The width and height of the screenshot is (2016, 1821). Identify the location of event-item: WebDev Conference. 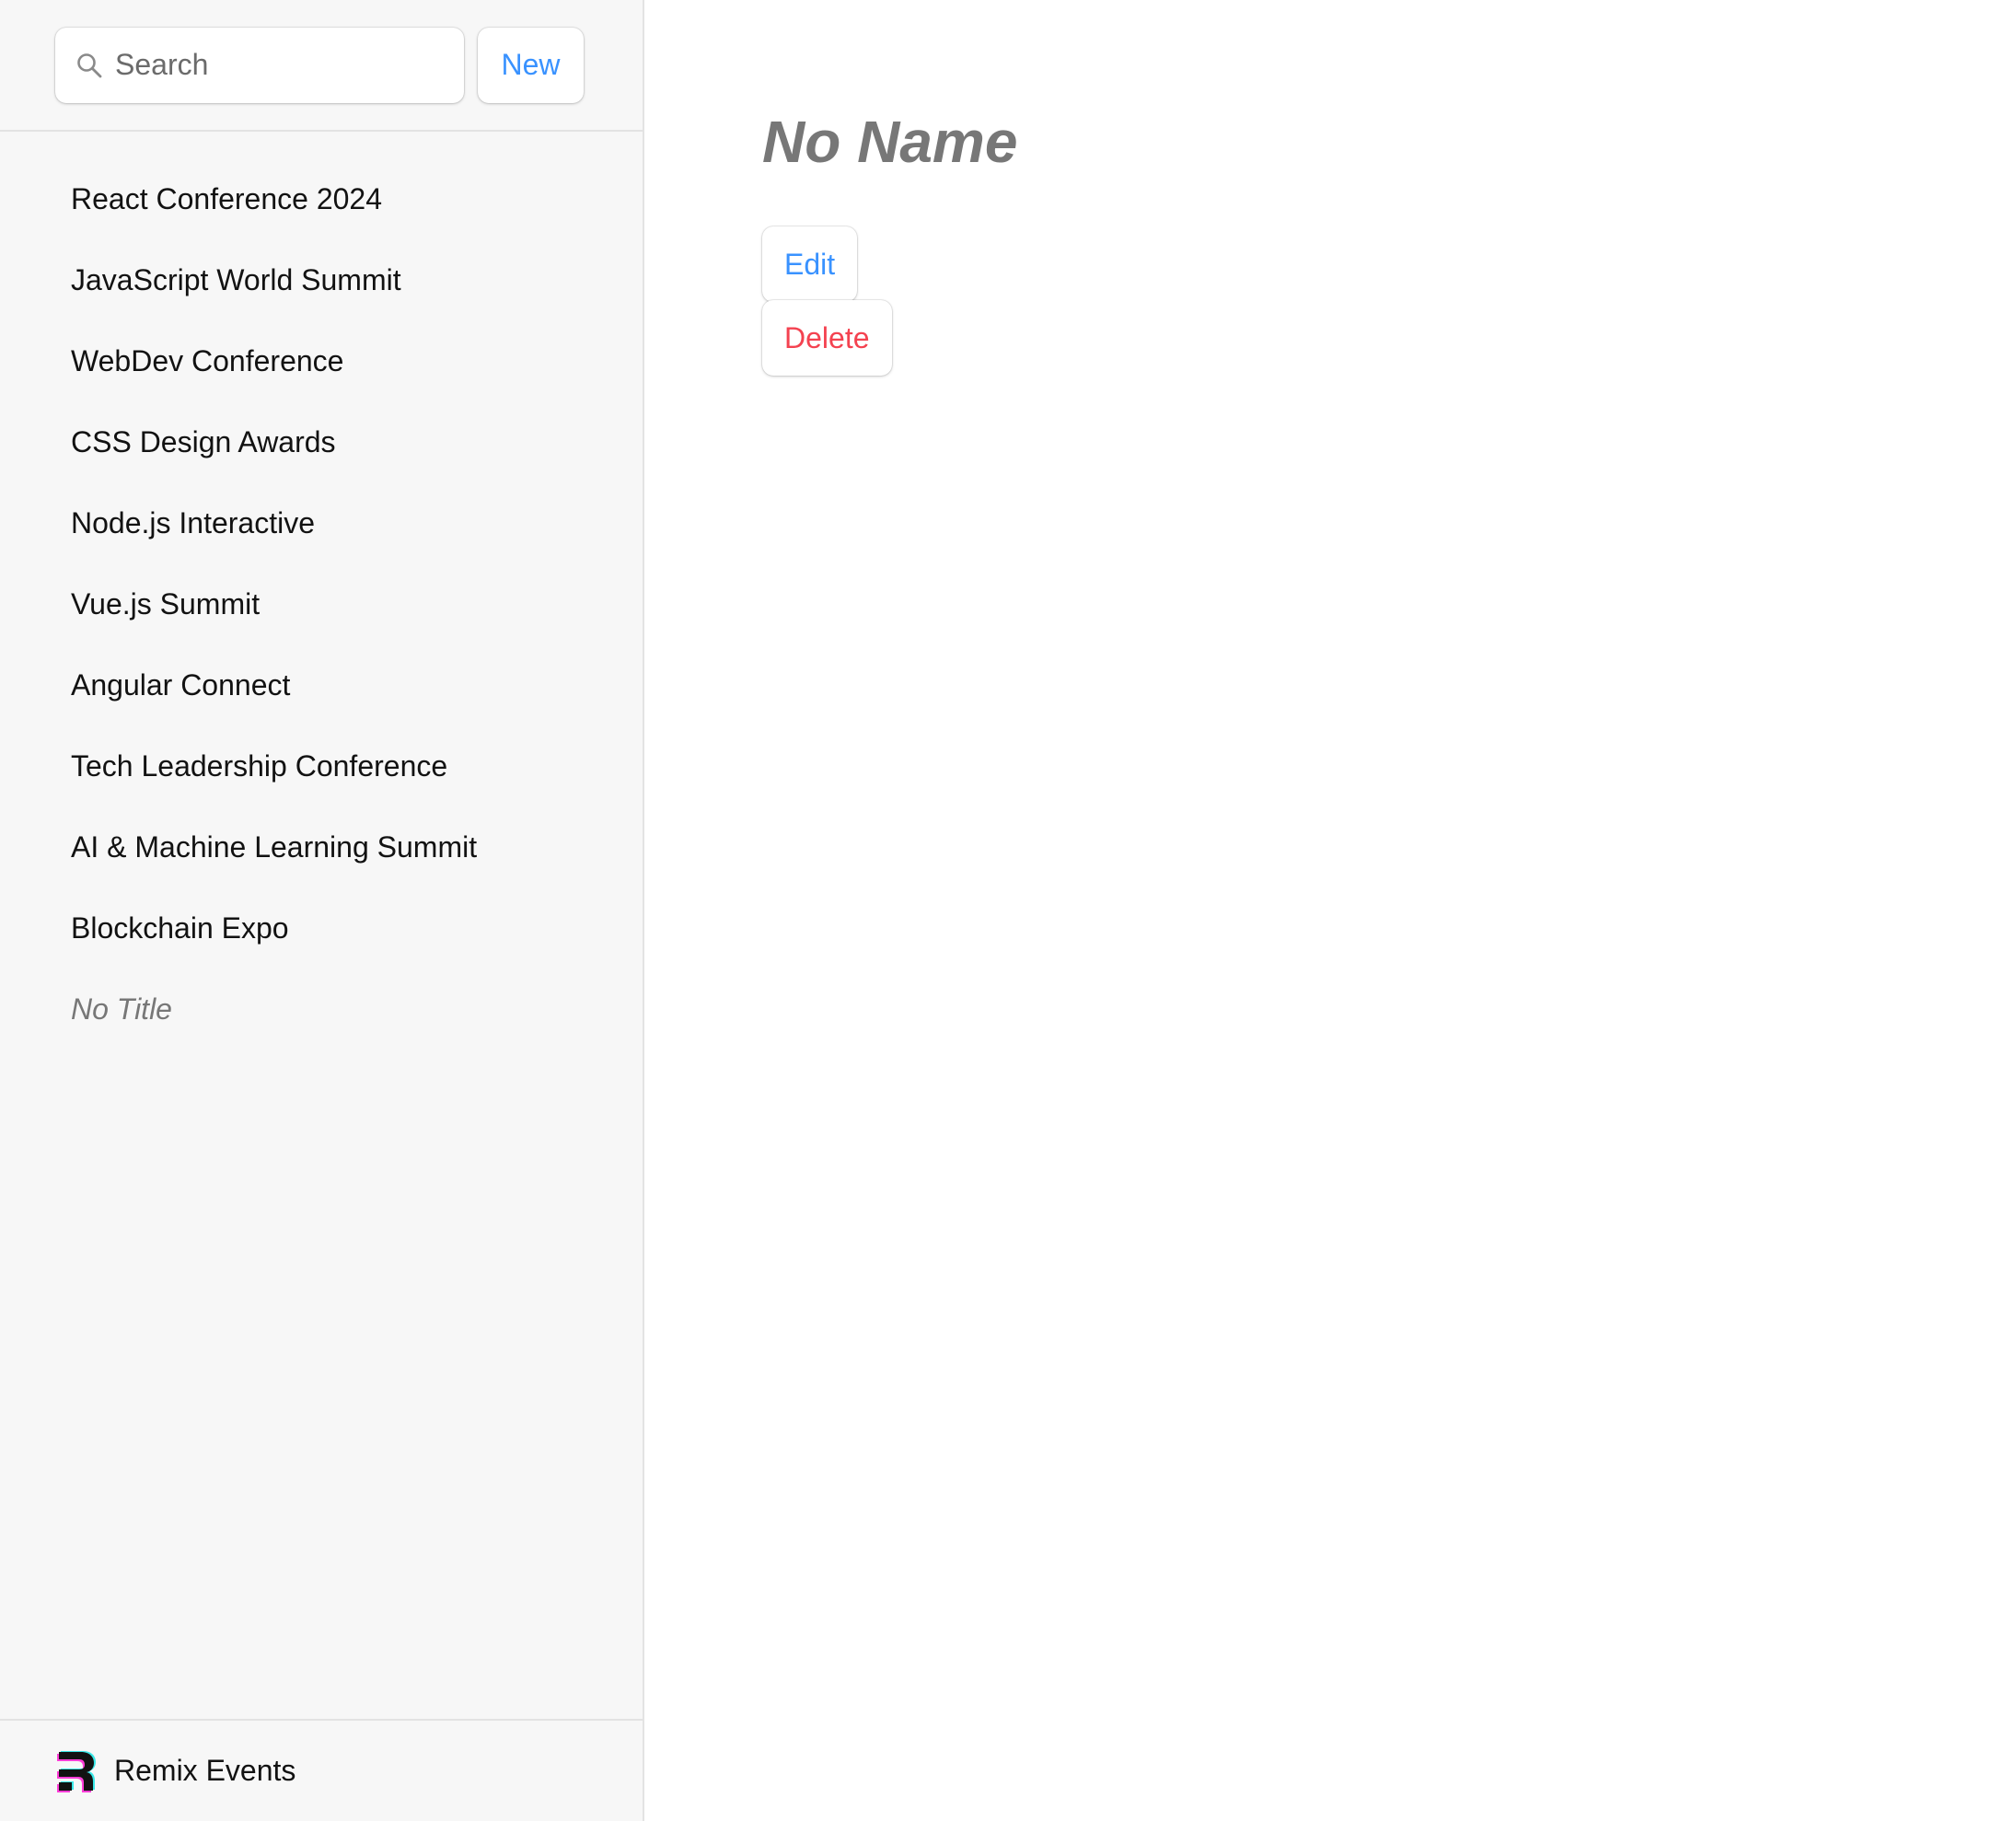
(322, 360).